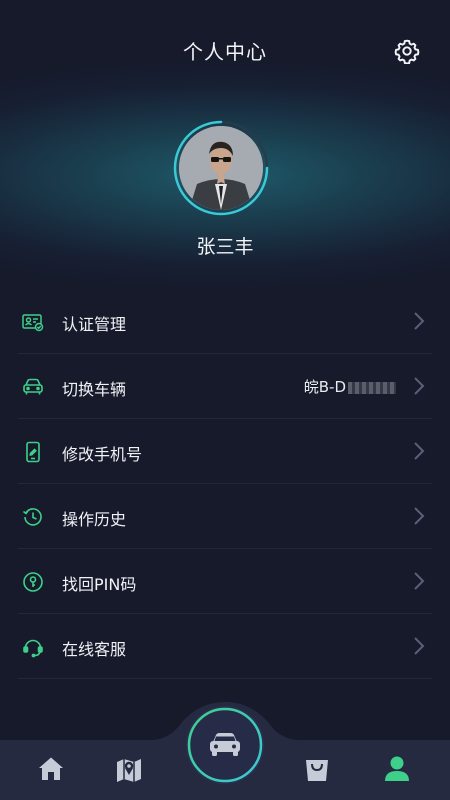 The width and height of the screenshot is (450, 800). I want to click on menu-item-label: 修改手机号, so click(102, 454).